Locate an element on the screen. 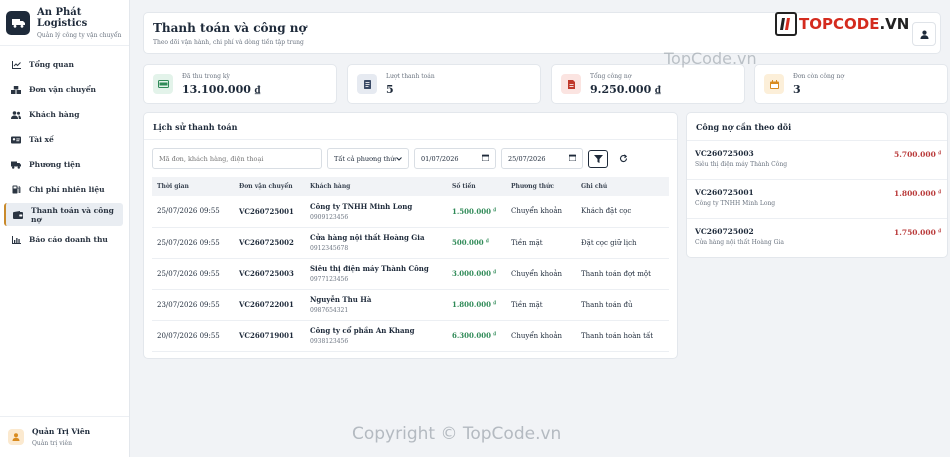 The height and width of the screenshot is (457, 950). method-select: Tất cả phương thức is located at coordinates (368, 158).